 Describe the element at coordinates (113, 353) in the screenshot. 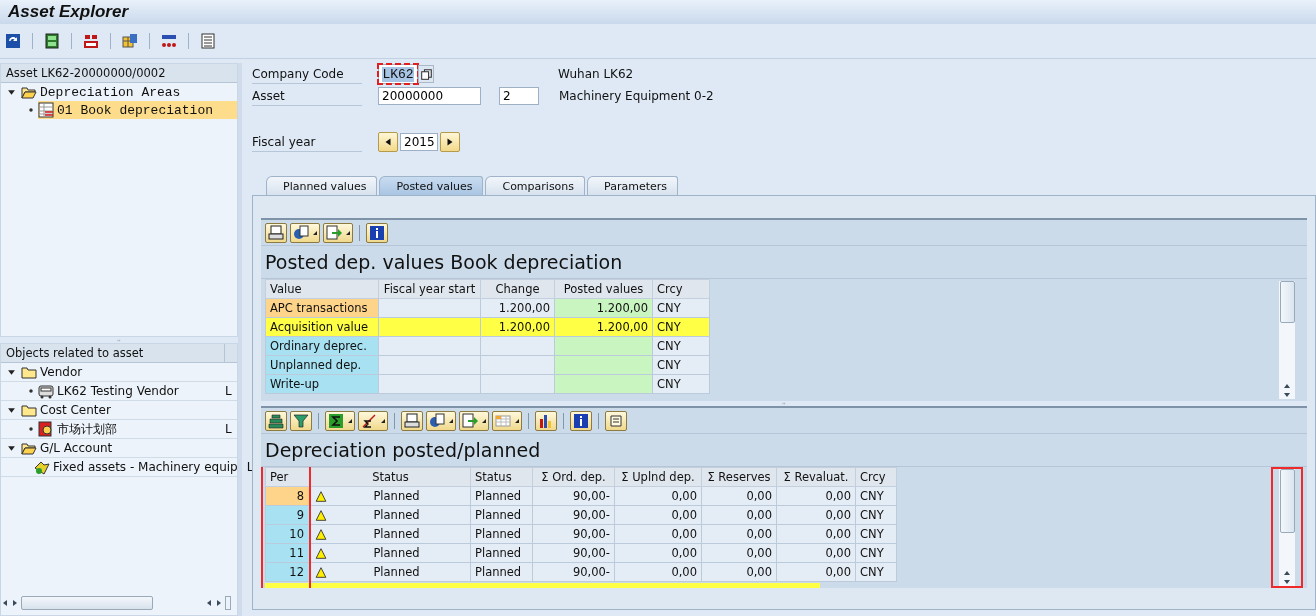

I see `tree-header: Objects related to asset` at that location.